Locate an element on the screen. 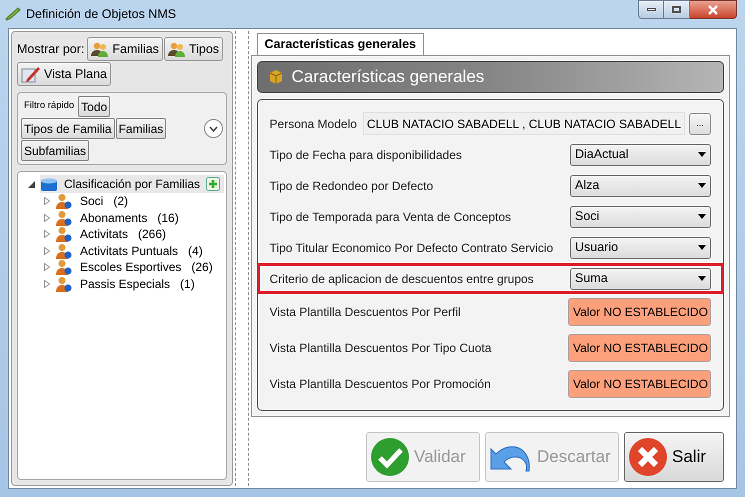 This screenshot has height=497, width=745. tree-item: Escoles Esportives (26) is located at coordinates (146, 267).